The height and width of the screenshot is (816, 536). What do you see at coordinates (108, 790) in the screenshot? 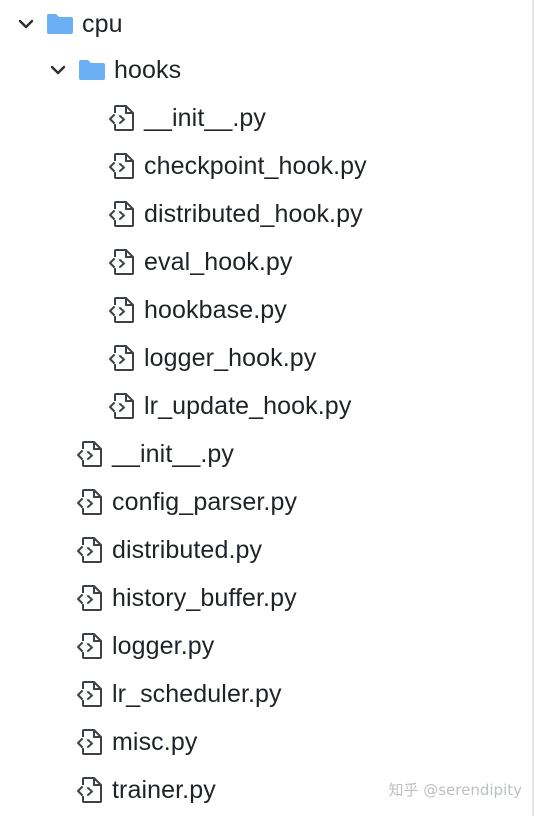
I see `tree-file: trainer.py` at bounding box center [108, 790].